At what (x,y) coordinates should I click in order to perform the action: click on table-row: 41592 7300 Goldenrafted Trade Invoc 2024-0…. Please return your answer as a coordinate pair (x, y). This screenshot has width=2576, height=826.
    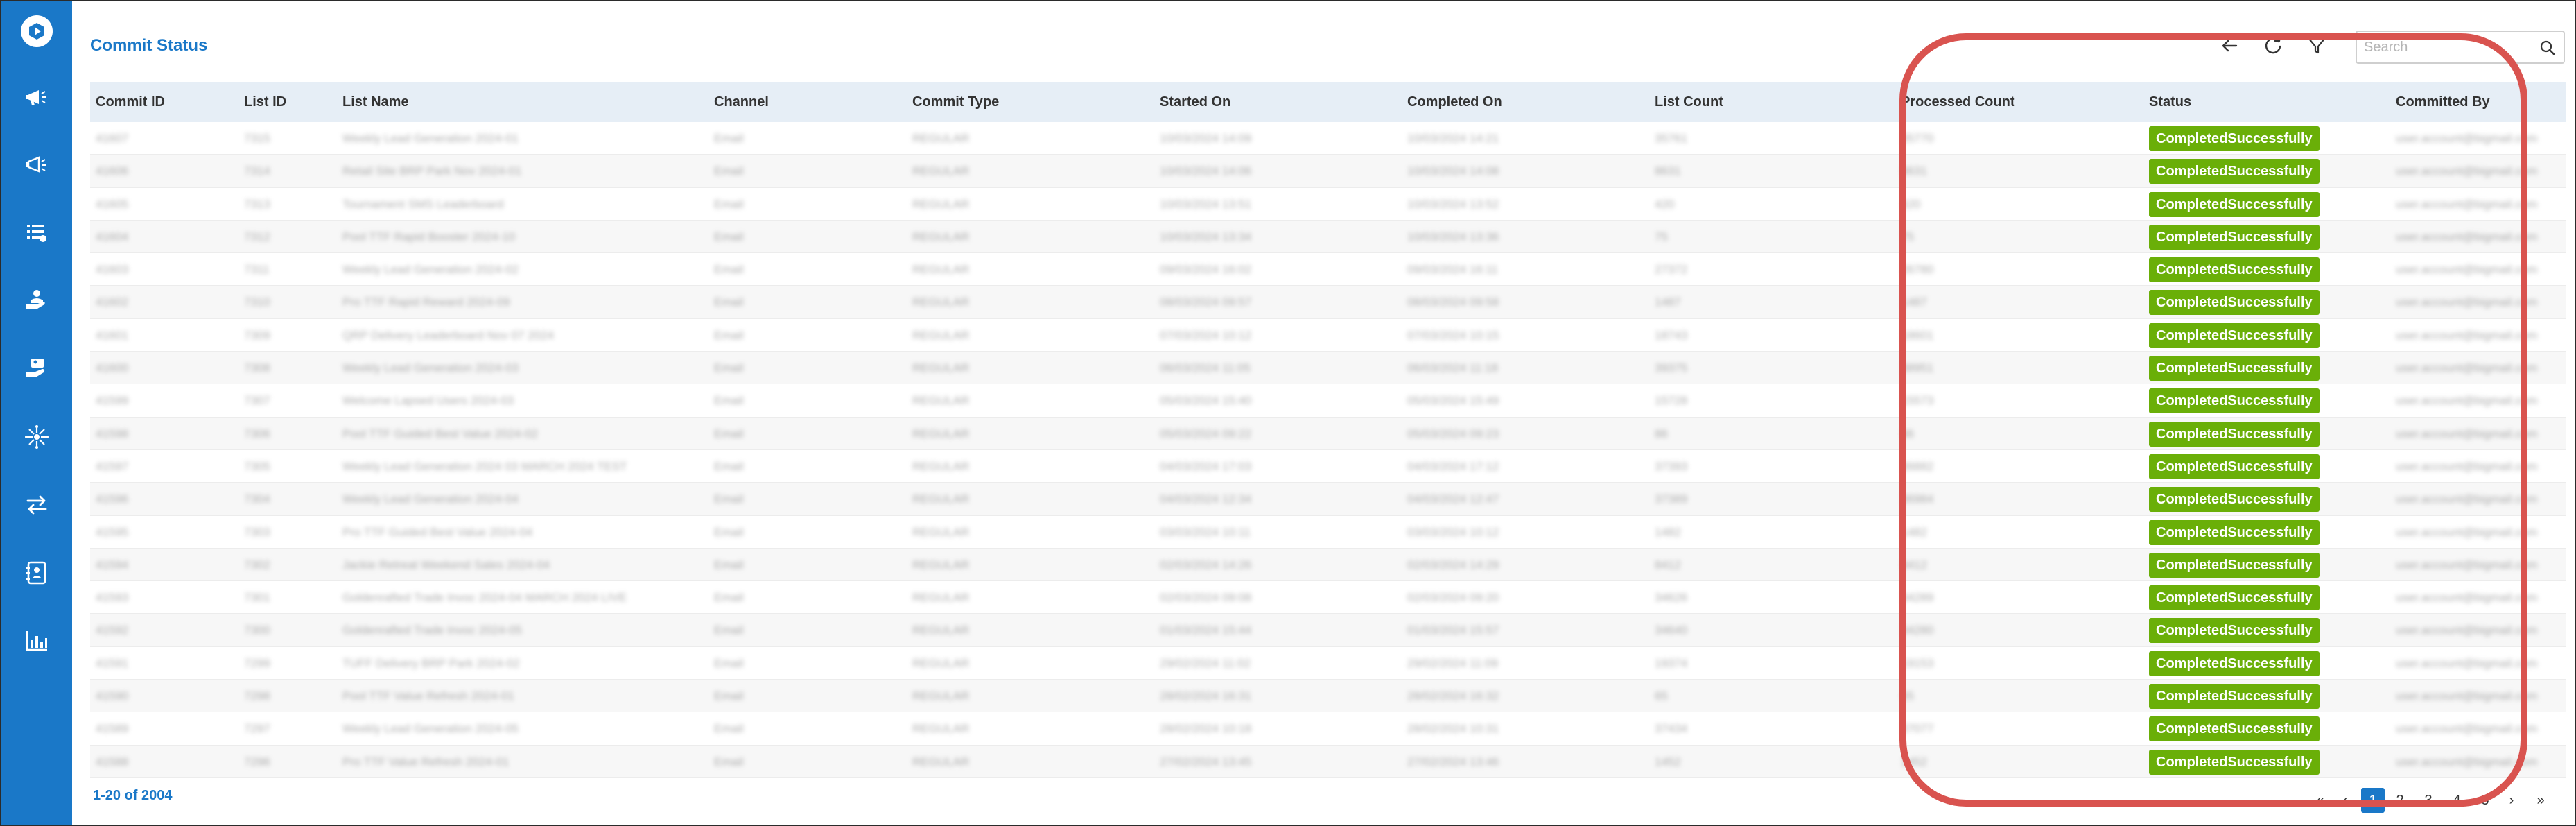
    Looking at the image, I should click on (1328, 630).